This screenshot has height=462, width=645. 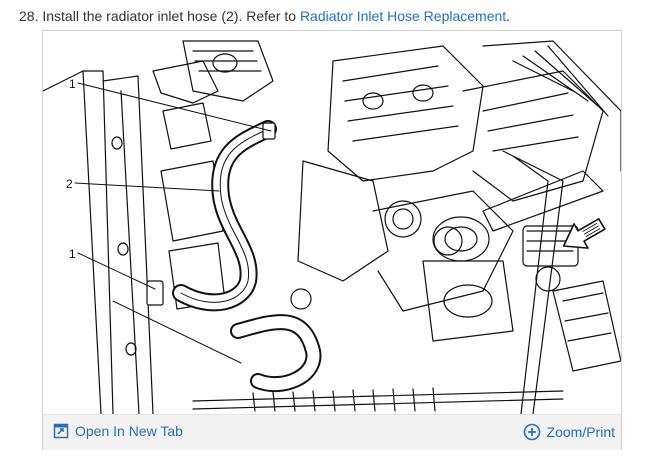 What do you see at coordinates (403, 16) in the screenshot?
I see `radiator-inlet-hose-replacement-link: Radiator Inlet Hose Replacement` at bounding box center [403, 16].